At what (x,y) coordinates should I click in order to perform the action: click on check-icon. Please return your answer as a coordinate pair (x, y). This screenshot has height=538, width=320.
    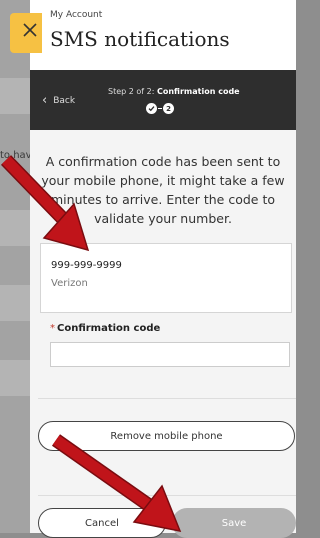
    Looking at the image, I should click on (151, 109).